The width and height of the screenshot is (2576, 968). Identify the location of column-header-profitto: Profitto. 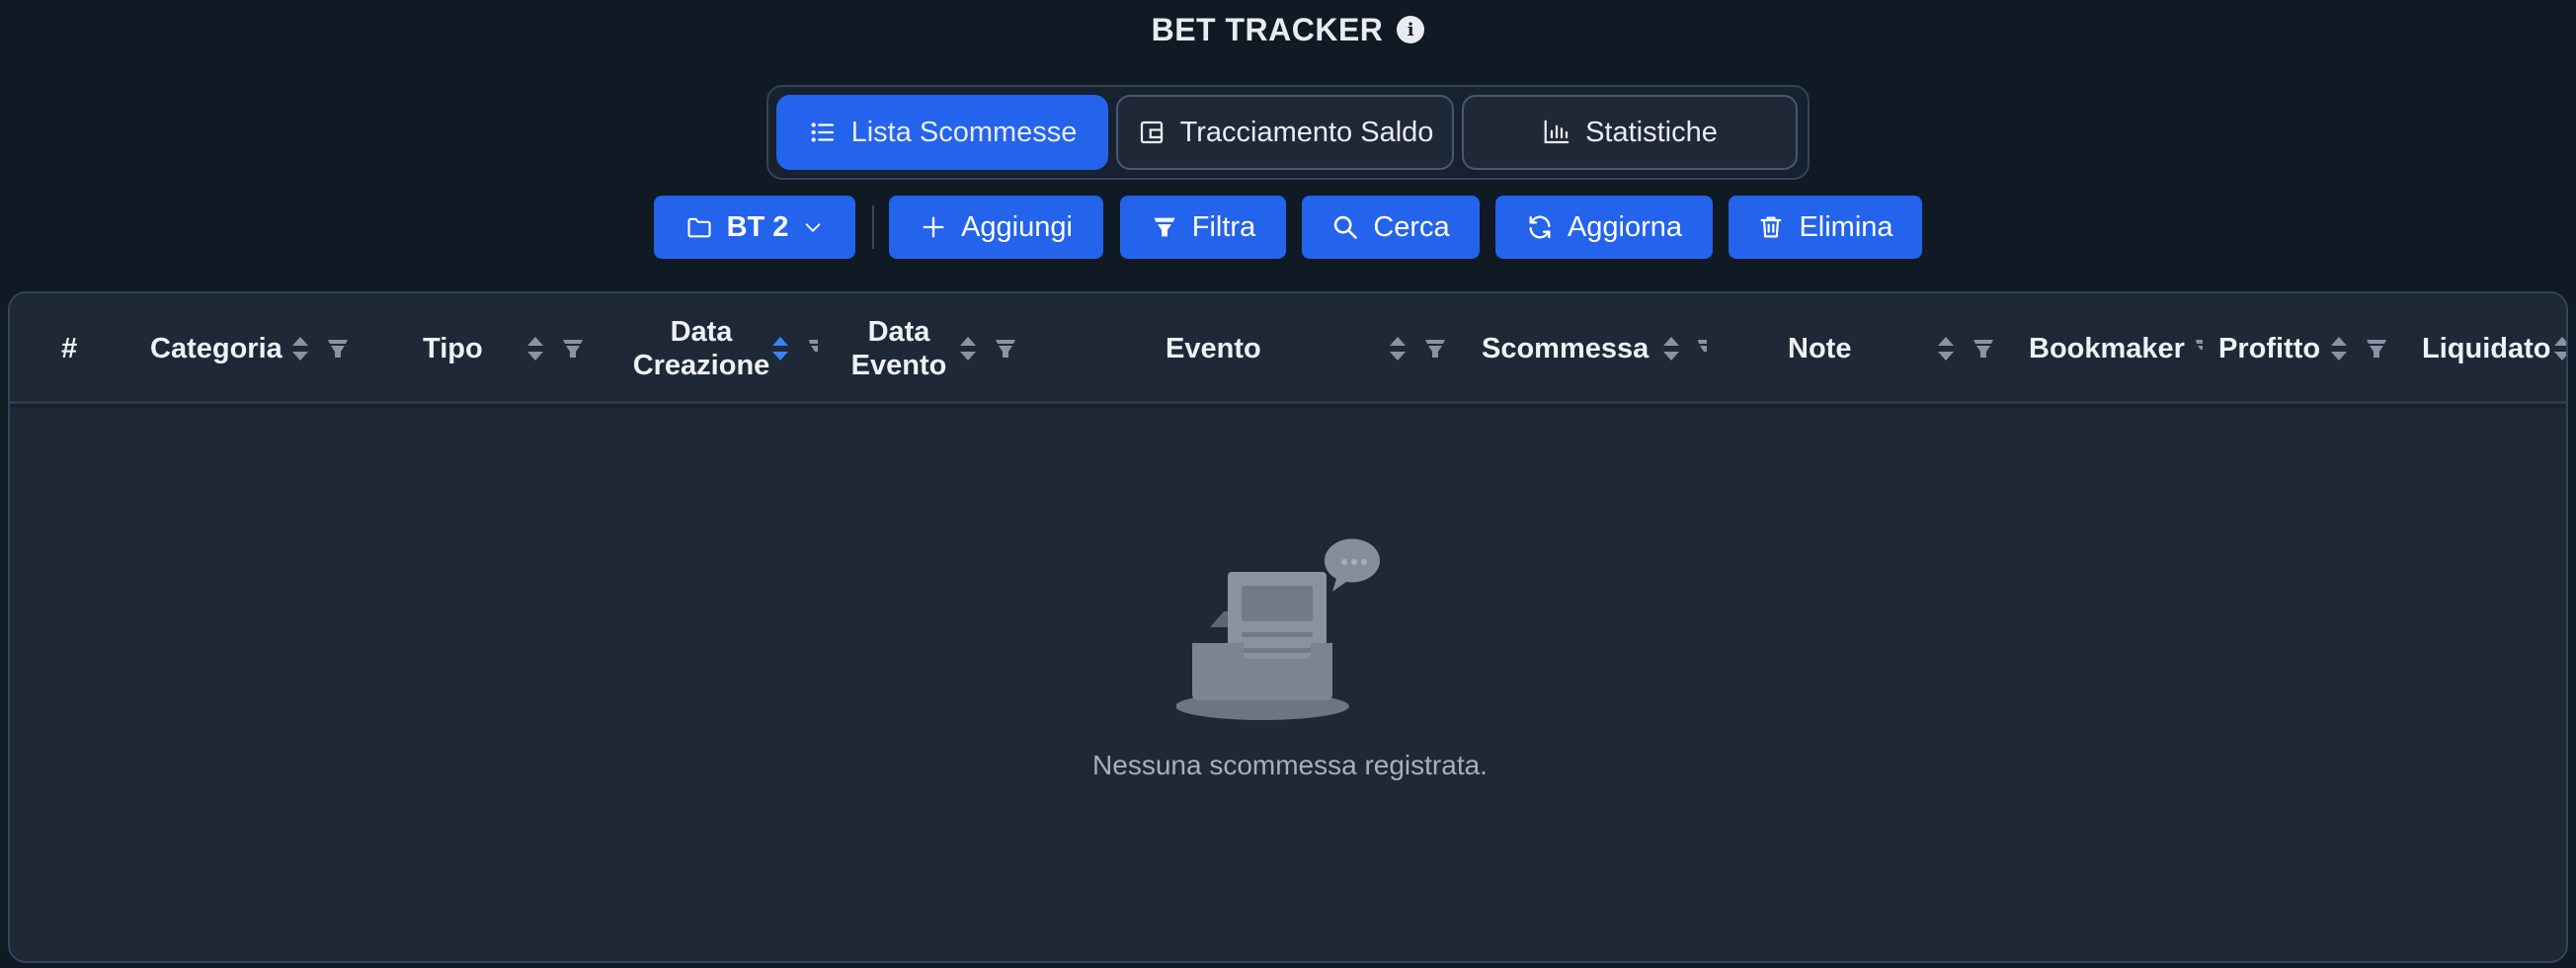
(2269, 348).